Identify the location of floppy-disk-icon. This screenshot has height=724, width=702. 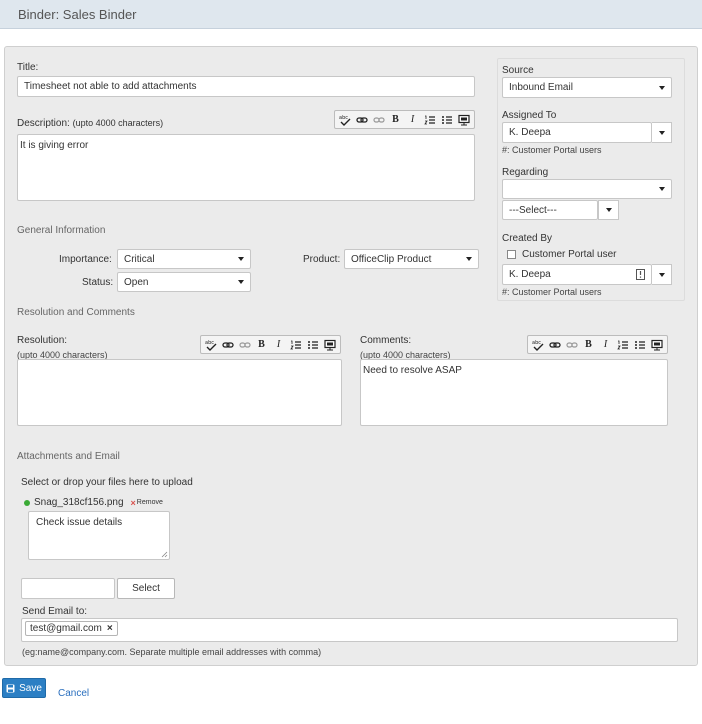
(10, 688).